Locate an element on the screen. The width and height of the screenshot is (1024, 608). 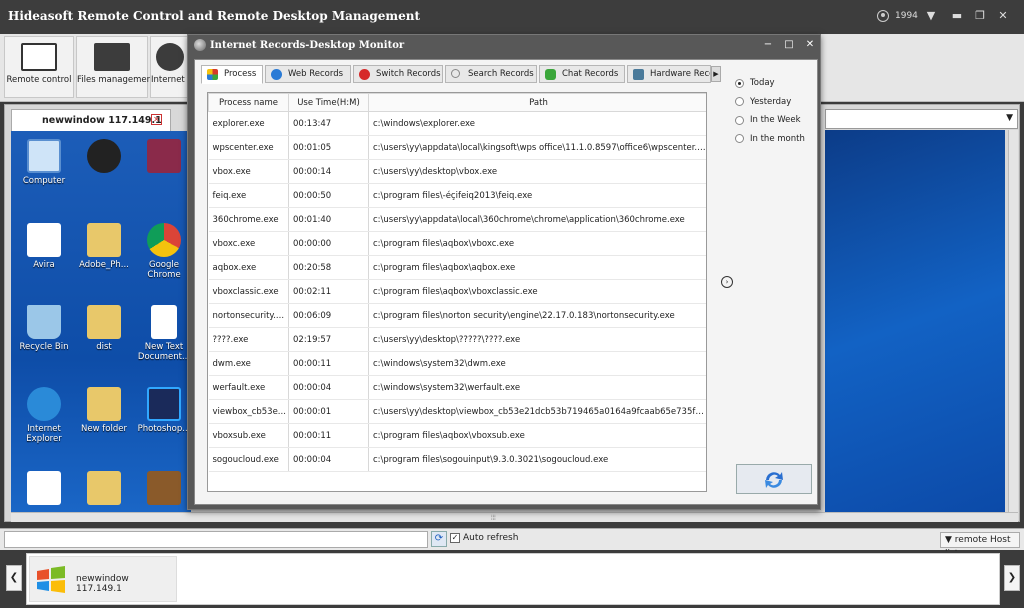
desktop-icon-paint is located at coordinates (44, 489).